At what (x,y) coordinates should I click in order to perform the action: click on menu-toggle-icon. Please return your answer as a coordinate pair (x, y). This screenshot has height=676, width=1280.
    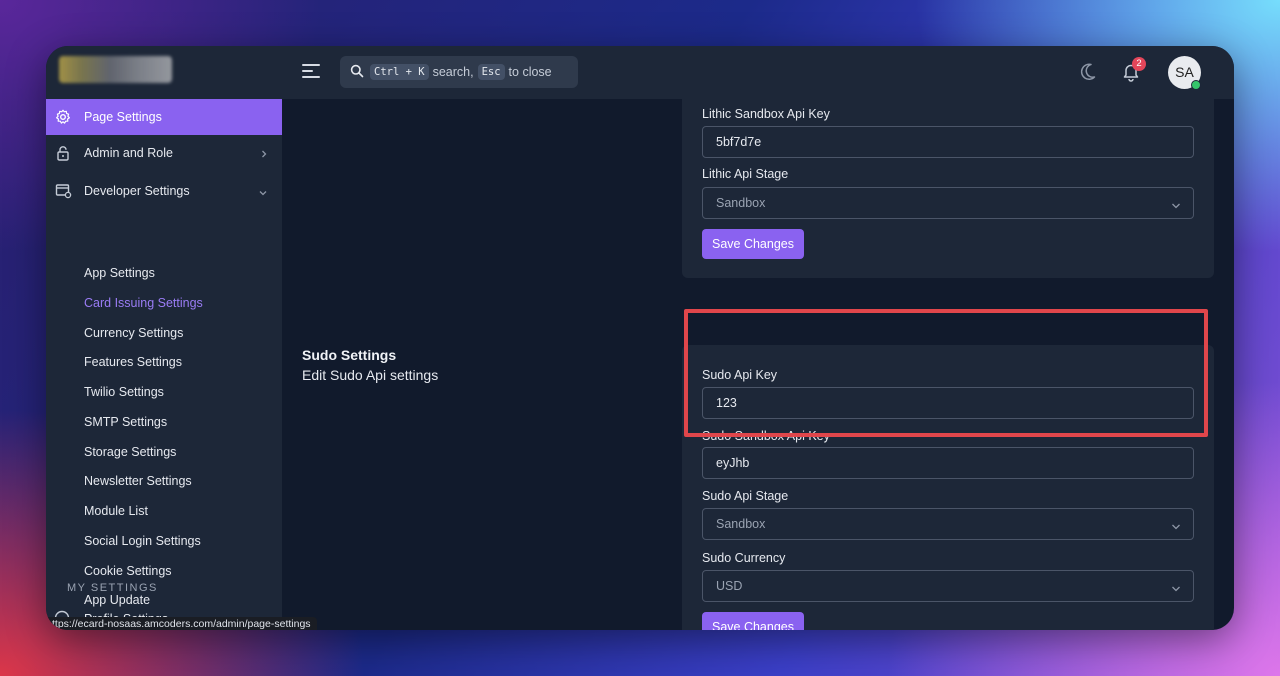
    Looking at the image, I should click on (311, 72).